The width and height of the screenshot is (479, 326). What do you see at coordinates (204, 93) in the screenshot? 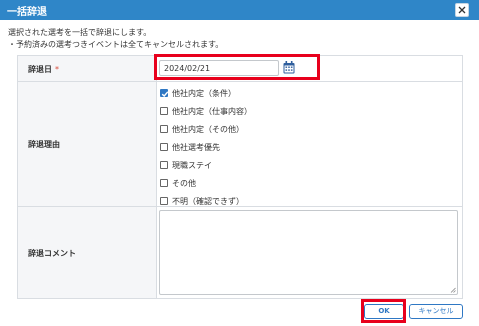
I see `reason-option-label: 他社内定（条件）` at bounding box center [204, 93].